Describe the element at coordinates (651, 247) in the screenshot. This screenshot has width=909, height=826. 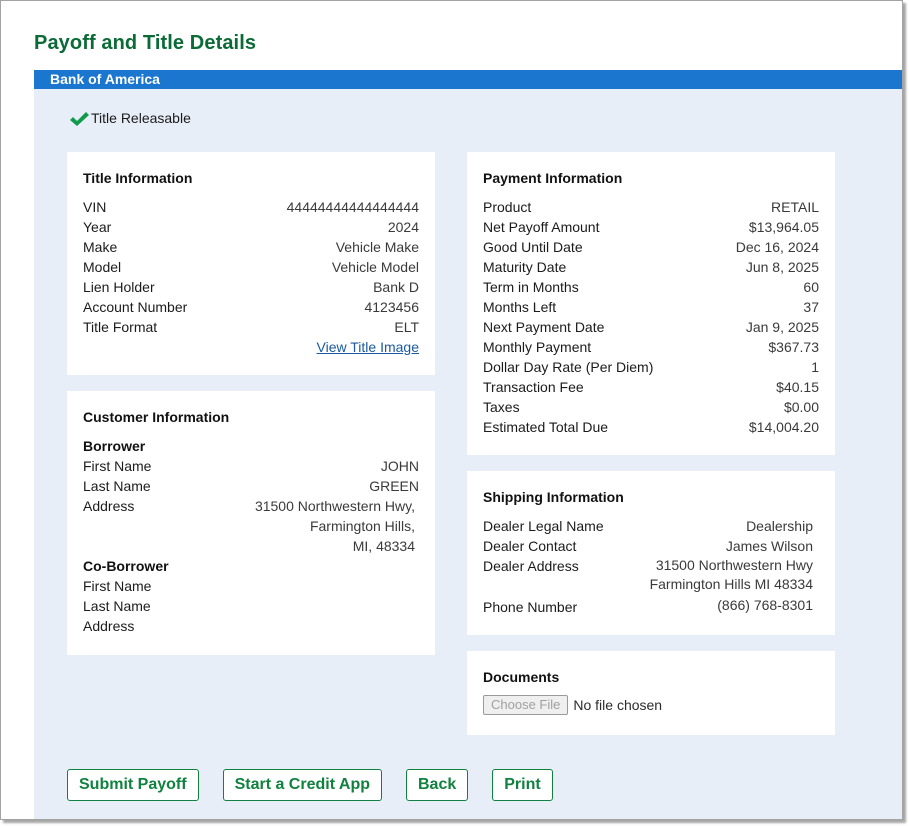
I see `good-until-date-row: Good Until Date Dec 16, 2024` at that location.